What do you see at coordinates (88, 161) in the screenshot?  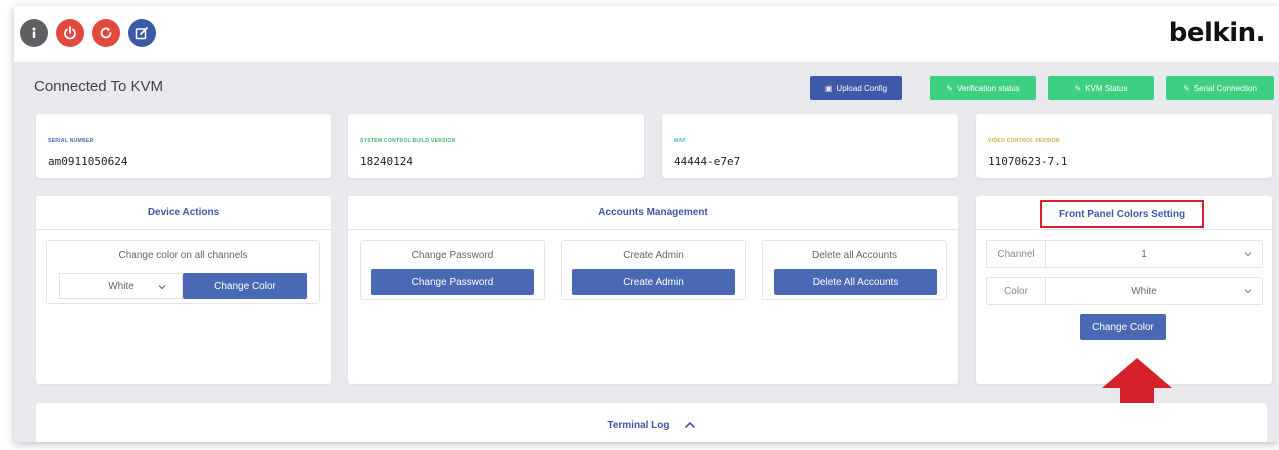 I see `serial-number-value: am0911050624` at bounding box center [88, 161].